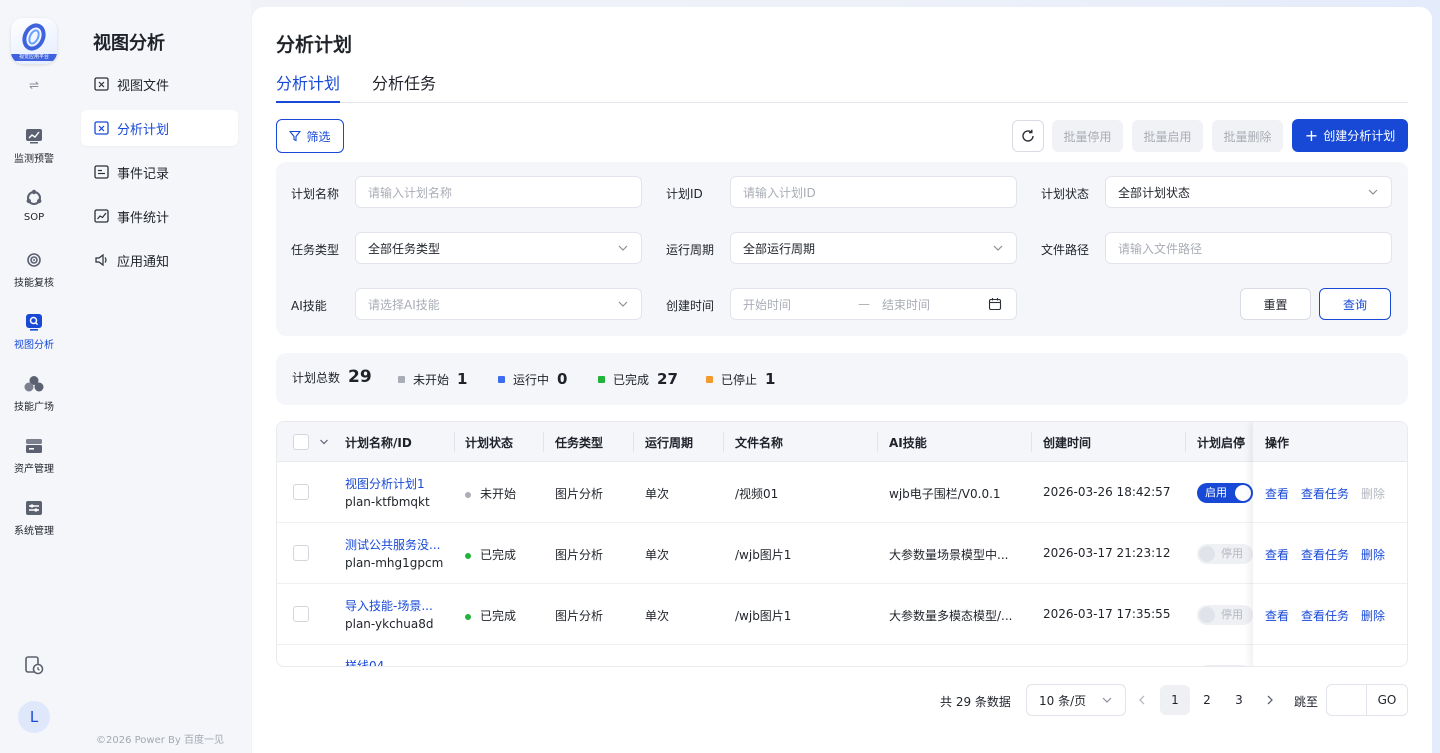 The image size is (1440, 753). I want to click on plan-name-input: 请输入计划名称, so click(498, 192).